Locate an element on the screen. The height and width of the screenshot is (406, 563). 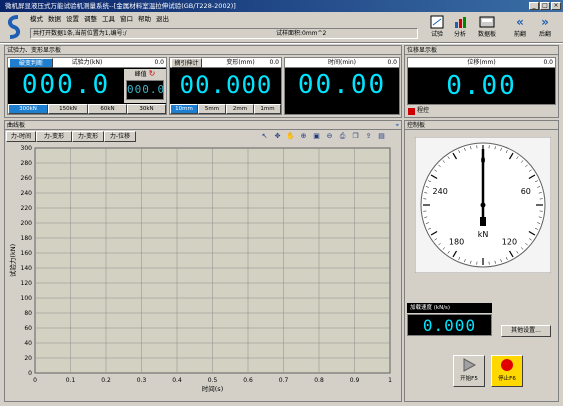
tab-force-time: 力-时间 is located at coordinates (21, 136).